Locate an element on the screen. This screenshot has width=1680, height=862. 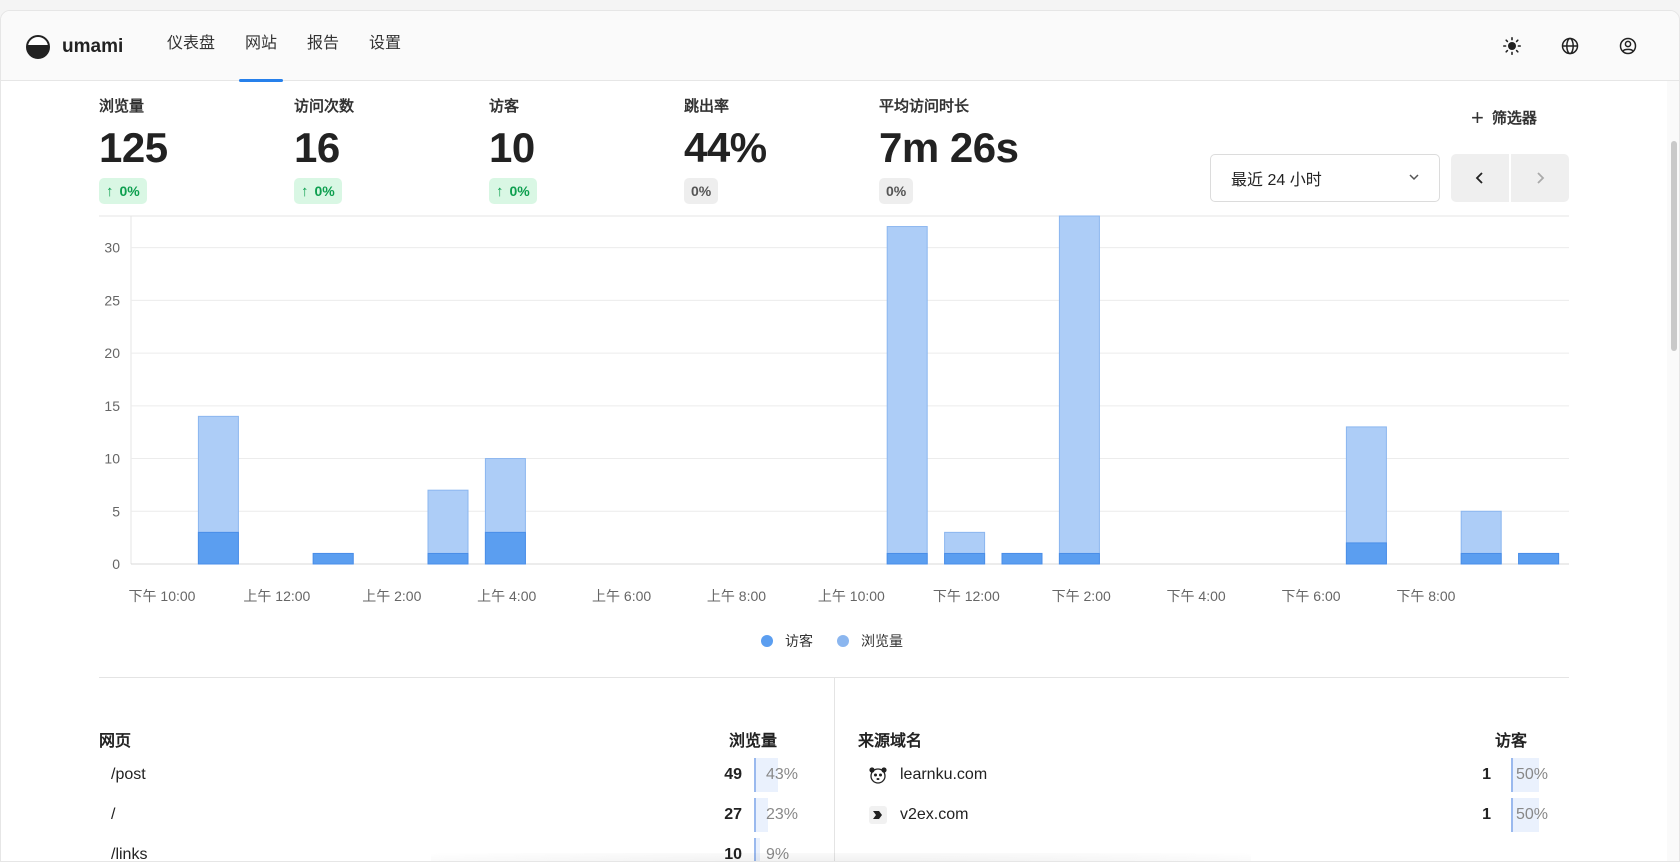
x-tick-label: 上午 12:00 is located at coordinates (276, 596).